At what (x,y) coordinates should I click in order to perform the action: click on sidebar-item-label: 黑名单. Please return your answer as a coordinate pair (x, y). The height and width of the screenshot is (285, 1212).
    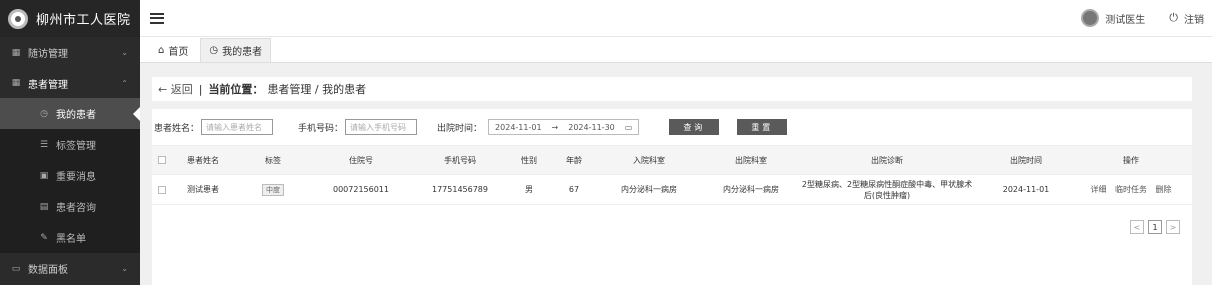
    Looking at the image, I should click on (71, 239).